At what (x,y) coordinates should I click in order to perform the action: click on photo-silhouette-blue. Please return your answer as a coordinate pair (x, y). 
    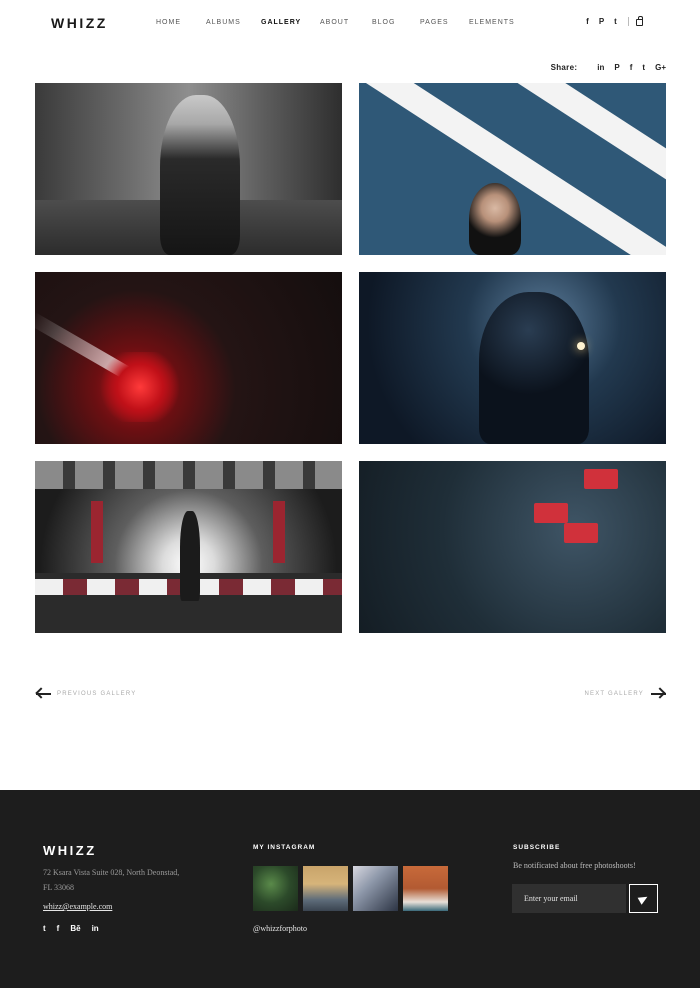
    Looking at the image, I should click on (512, 358).